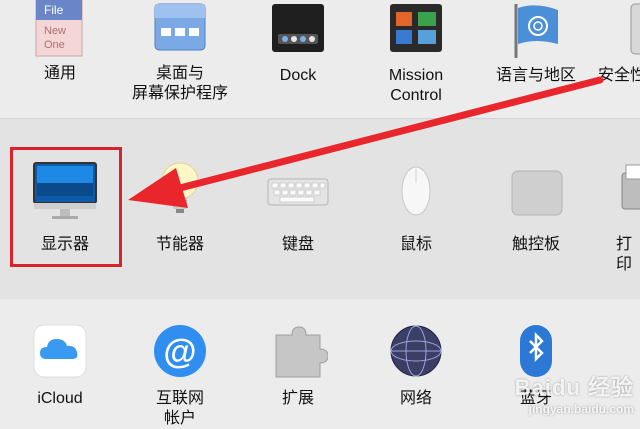 The height and width of the screenshot is (429, 640). I want to click on watermark-sub: jingyan.baidu.com, so click(581, 409).